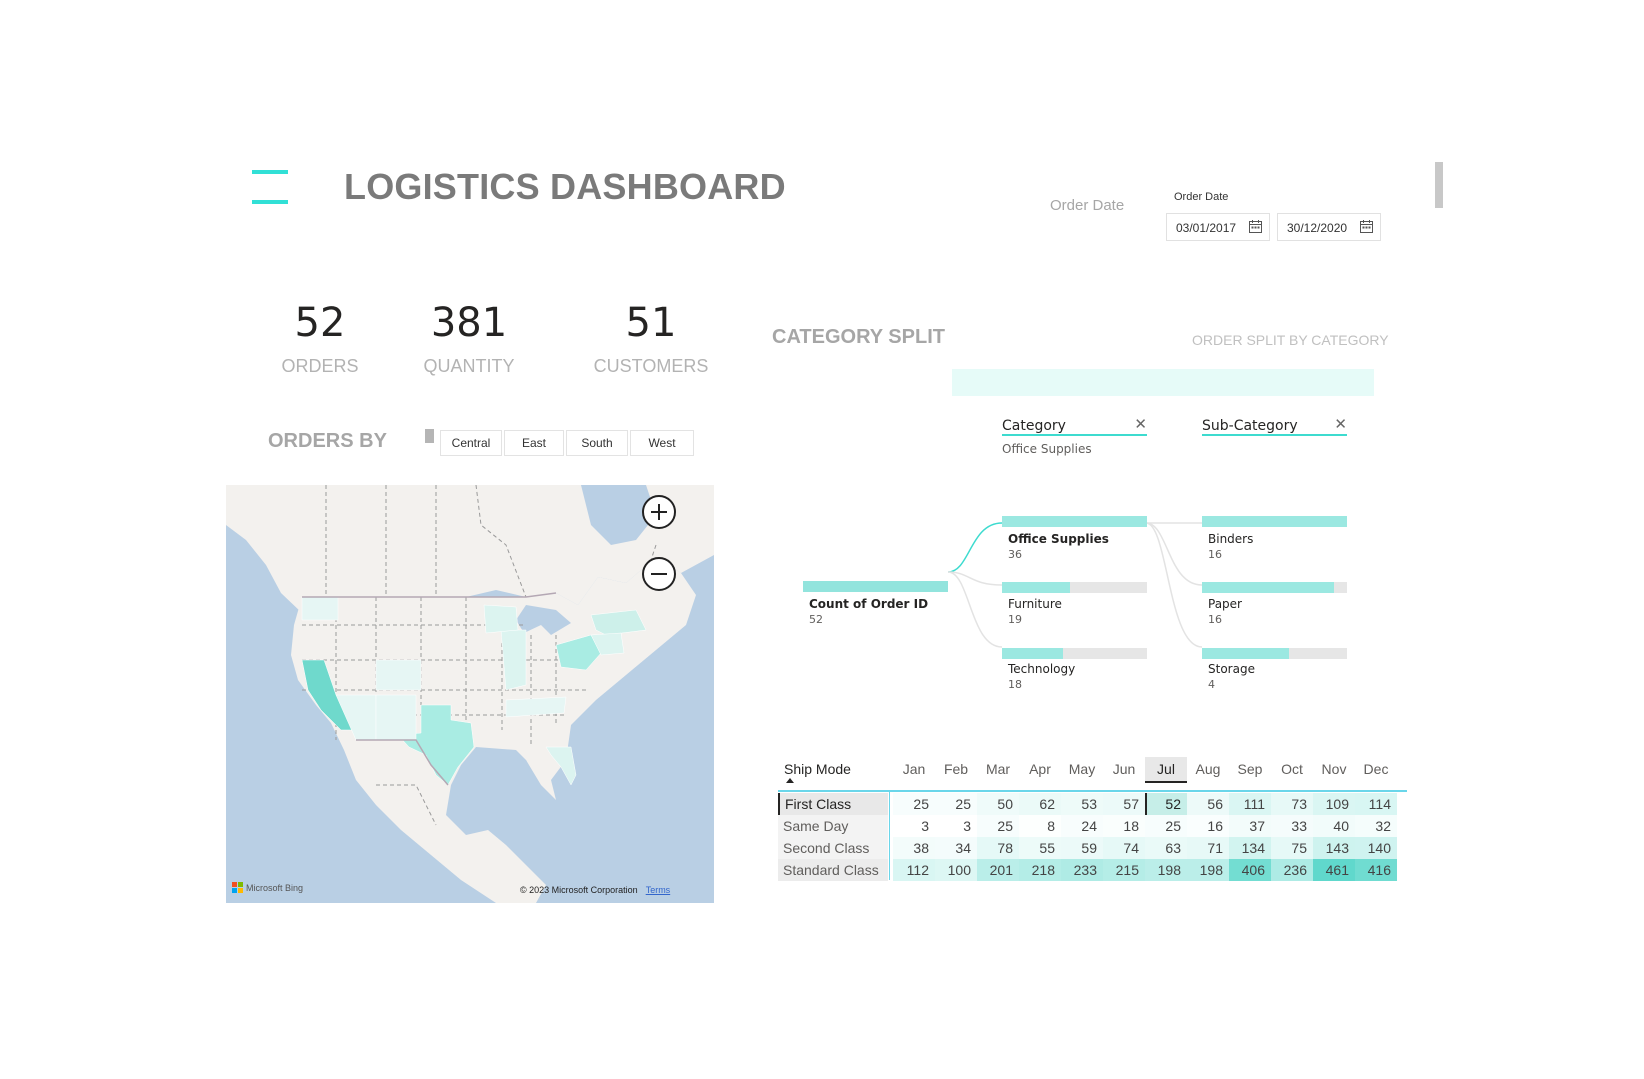 This screenshot has height=1079, width=1644. Describe the element at coordinates (1040, 870) in the screenshot. I see `matrix-cell: 218` at that location.